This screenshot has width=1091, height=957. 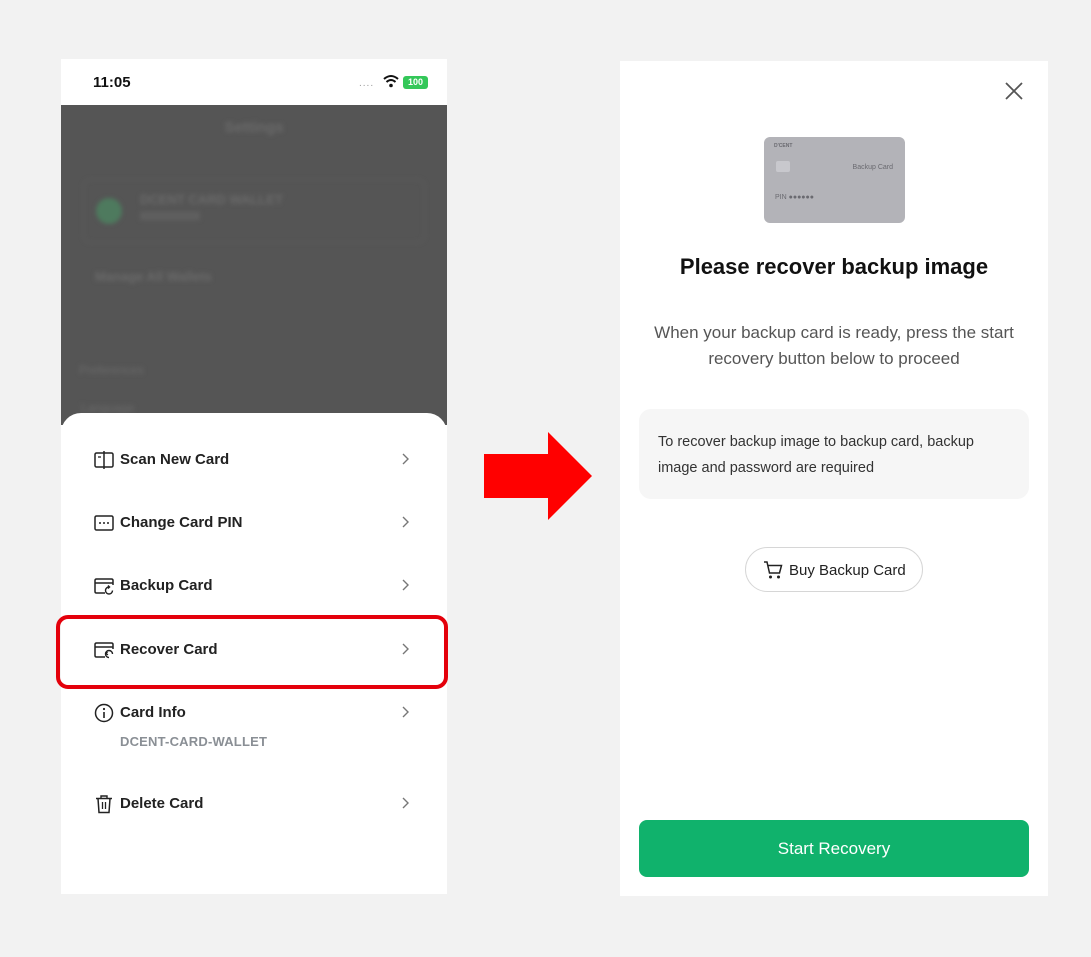 What do you see at coordinates (211, 199) in the screenshot?
I see `blurred-card-name: DCENT CARD WALLET` at bounding box center [211, 199].